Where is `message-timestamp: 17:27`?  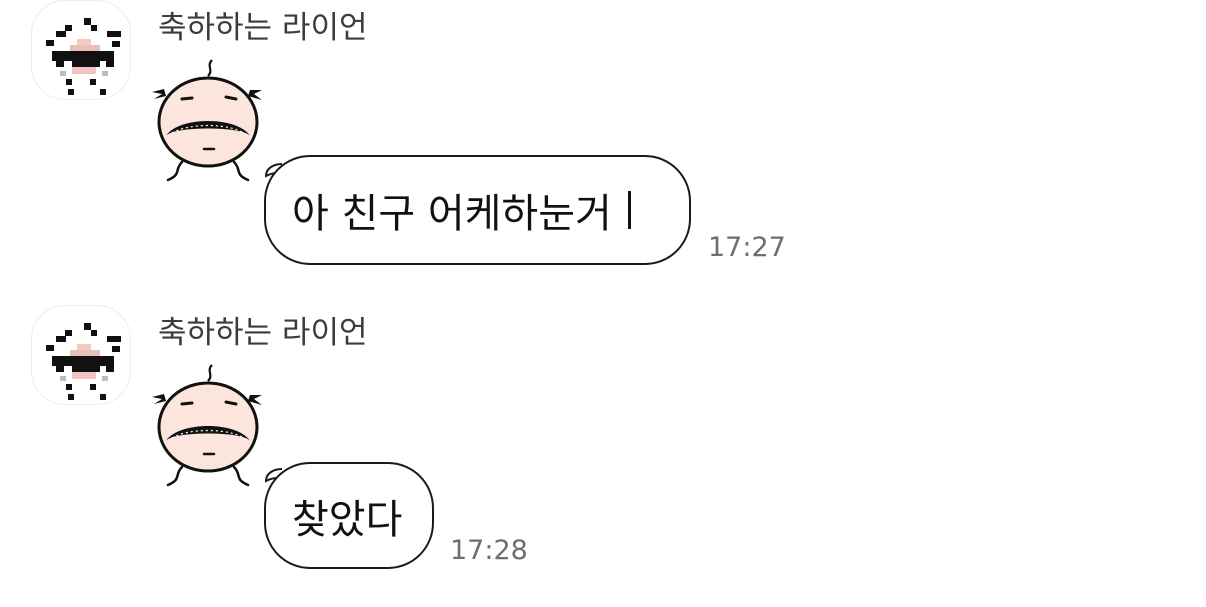 message-timestamp: 17:27 is located at coordinates (747, 247).